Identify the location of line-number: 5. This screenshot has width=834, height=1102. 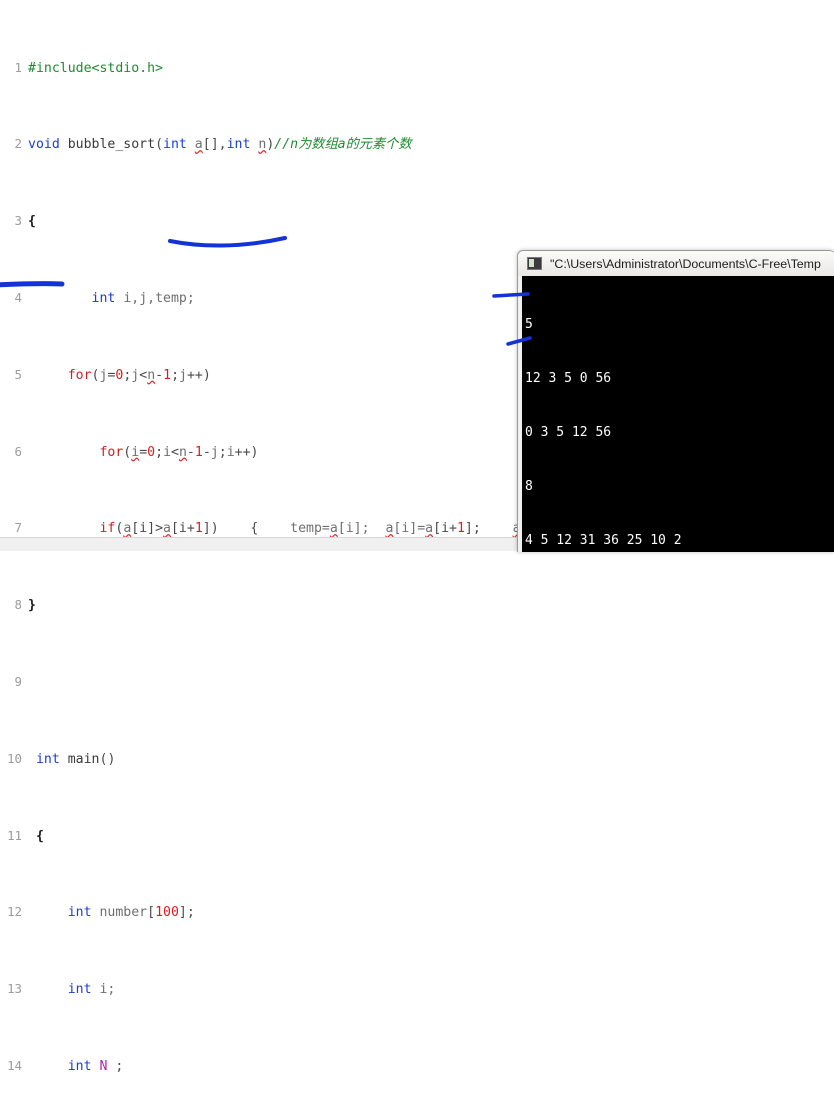
(18, 374).